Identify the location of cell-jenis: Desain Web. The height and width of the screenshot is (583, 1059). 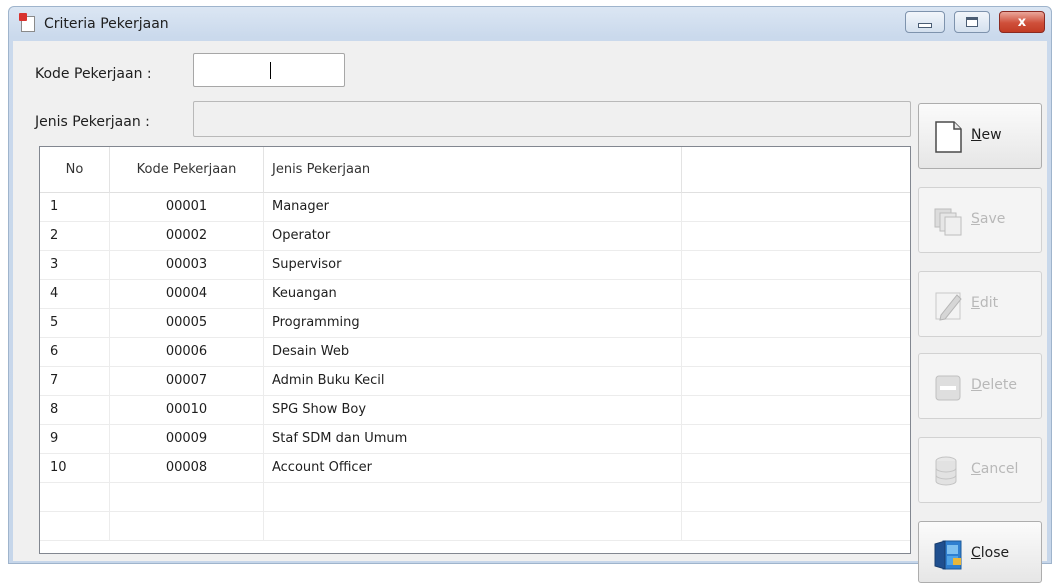
(473, 352).